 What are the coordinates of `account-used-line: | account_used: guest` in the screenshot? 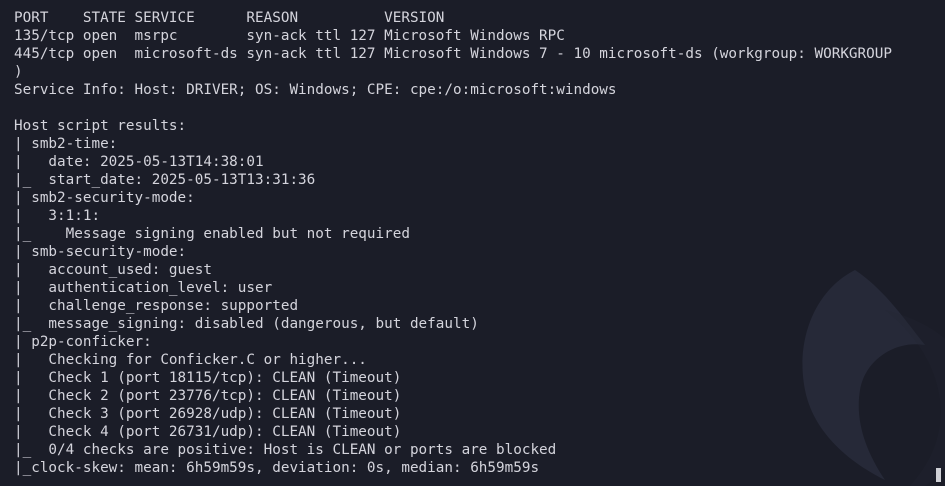 It's located at (113, 270).